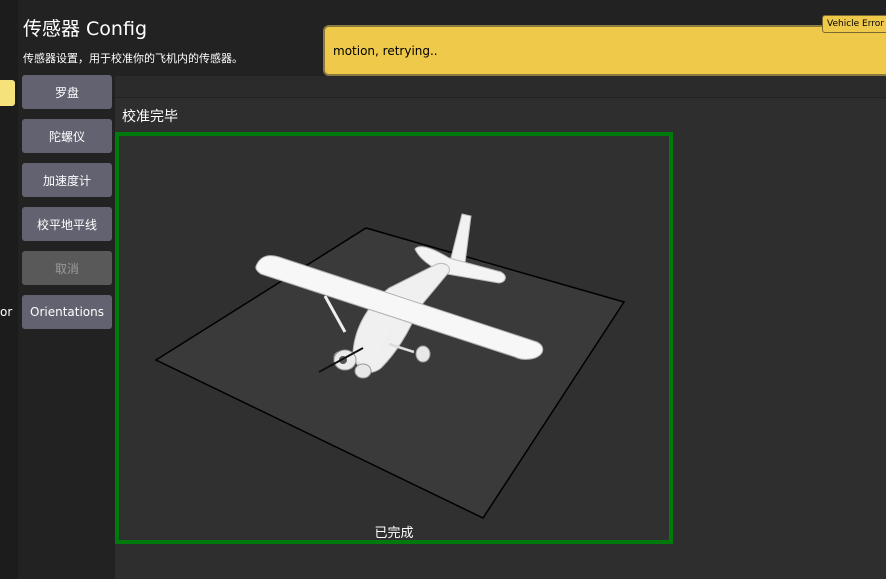 The image size is (886, 579). Describe the element at coordinates (133, 58) in the screenshot. I see `page-description: 传感器设置，用于校准你的飞机内的传感器。` at that location.